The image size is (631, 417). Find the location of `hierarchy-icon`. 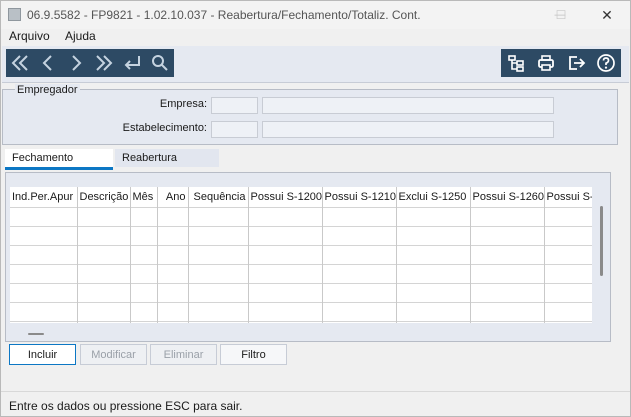

hierarchy-icon is located at coordinates (516, 63).